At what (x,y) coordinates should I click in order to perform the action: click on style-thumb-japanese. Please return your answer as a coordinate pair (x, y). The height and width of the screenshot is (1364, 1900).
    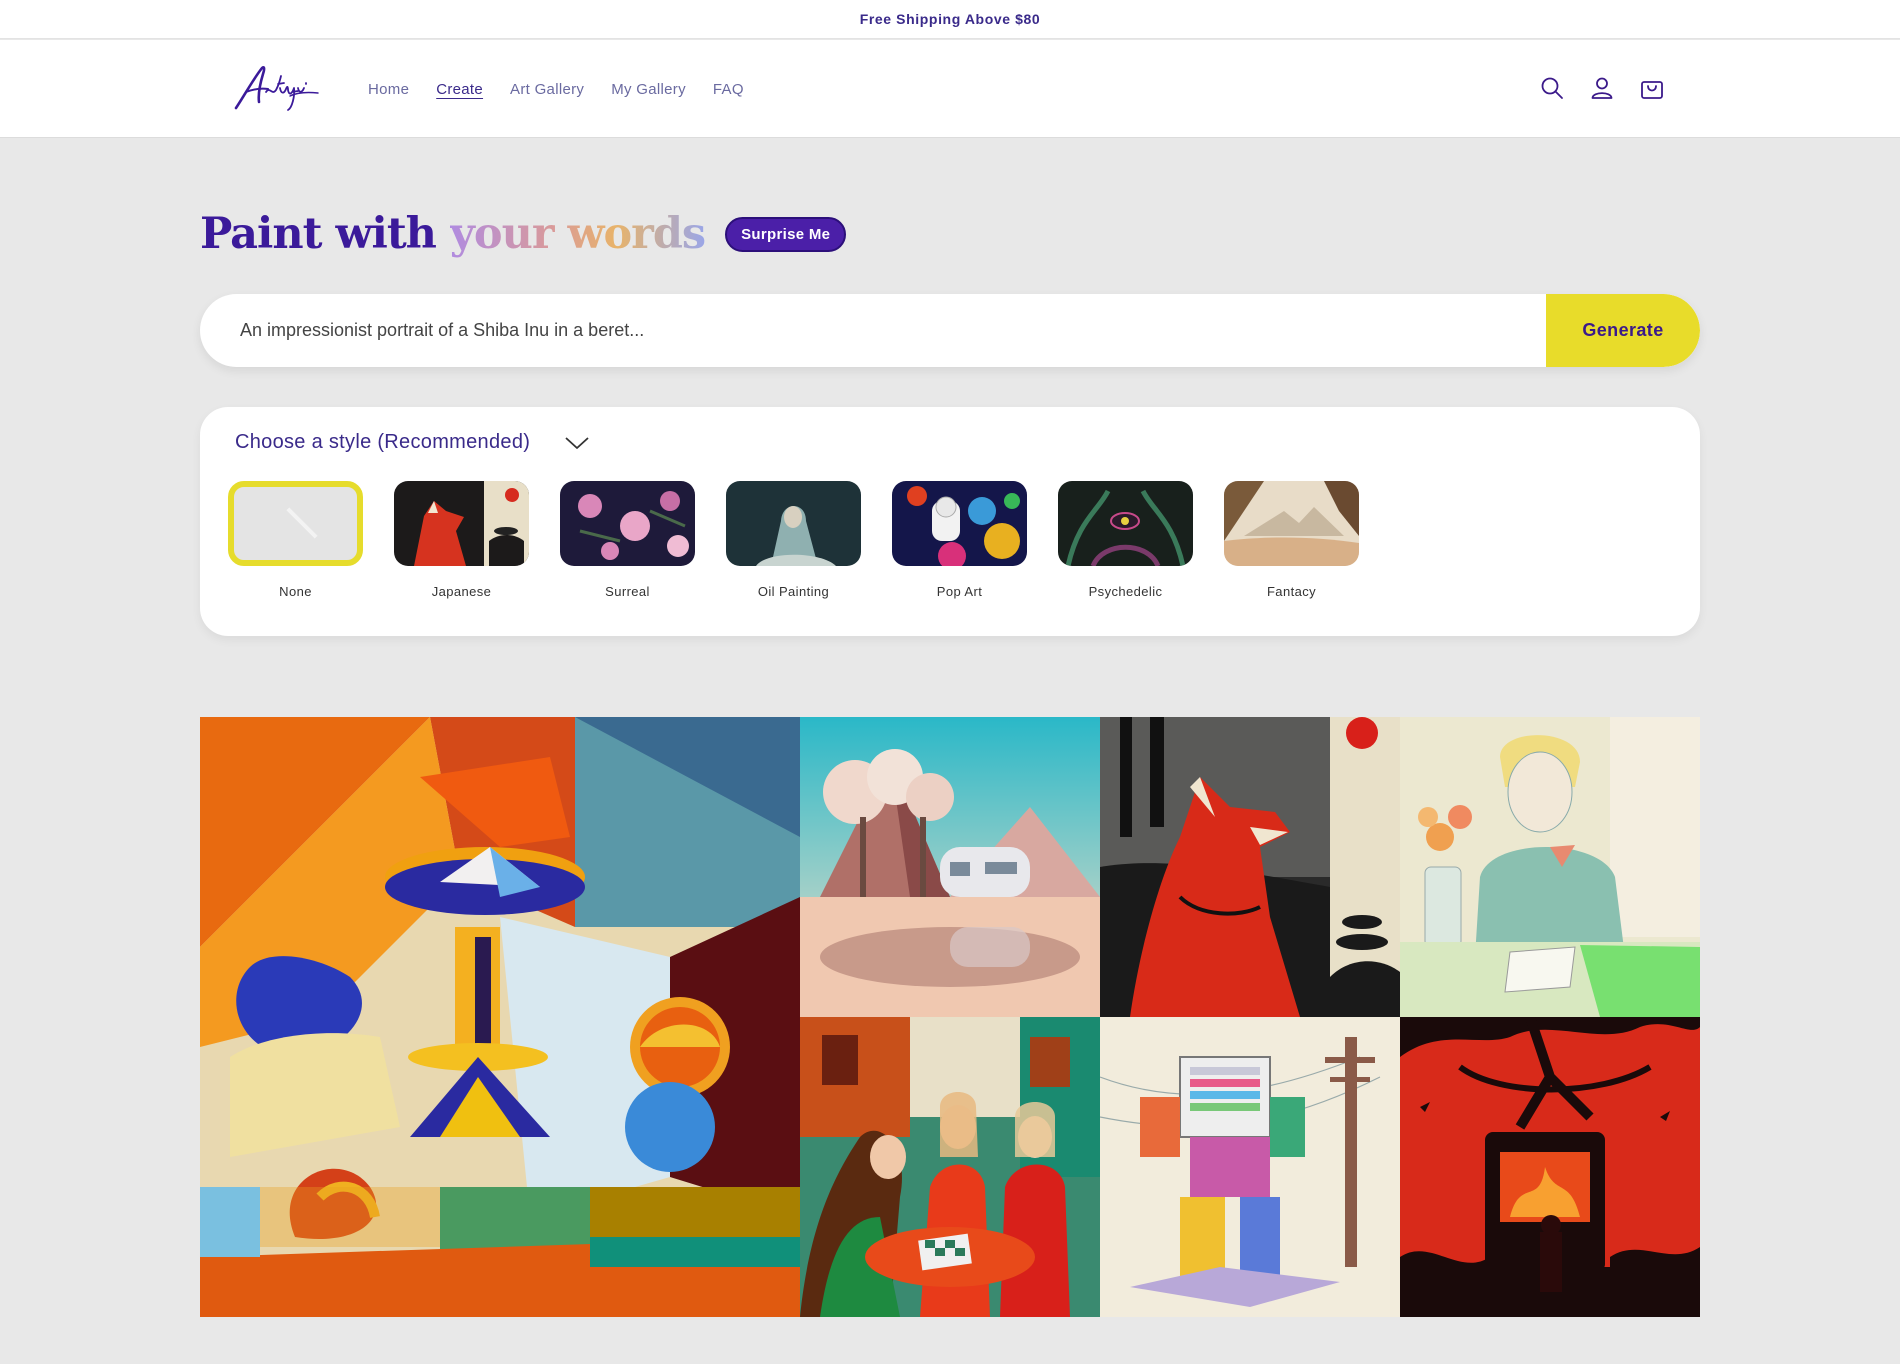
    Looking at the image, I should click on (461, 523).